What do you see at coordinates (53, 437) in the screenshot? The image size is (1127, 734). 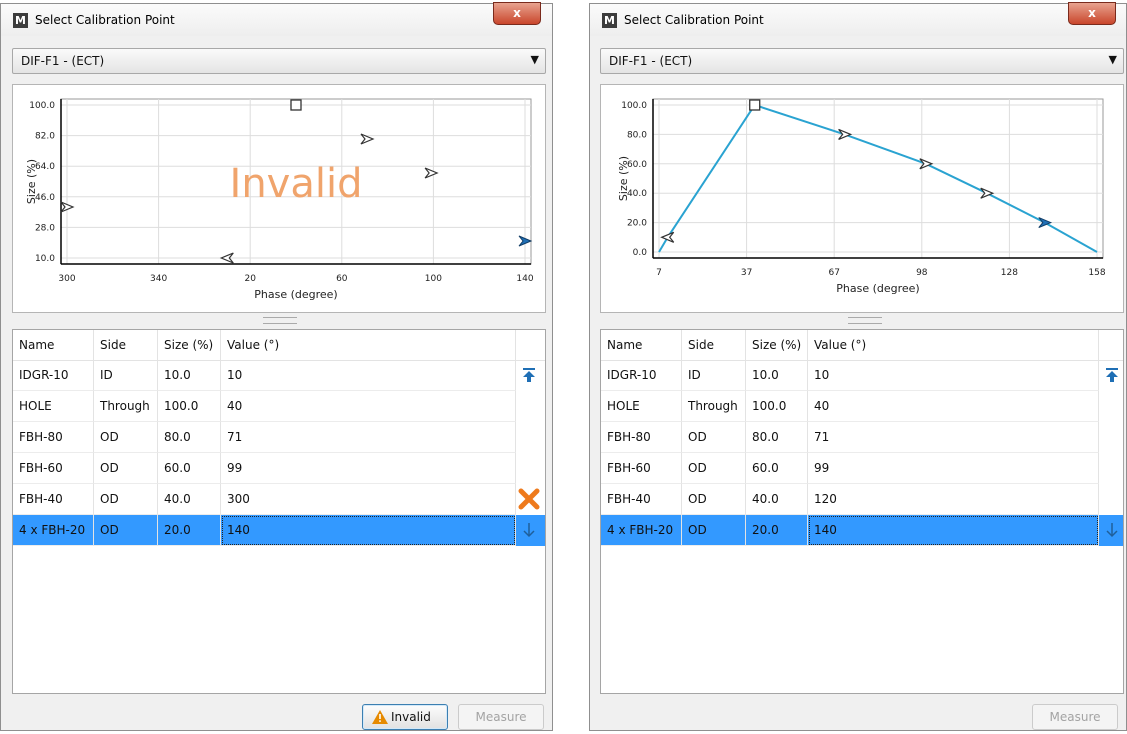 I see `cell-name: FBH-80` at bounding box center [53, 437].